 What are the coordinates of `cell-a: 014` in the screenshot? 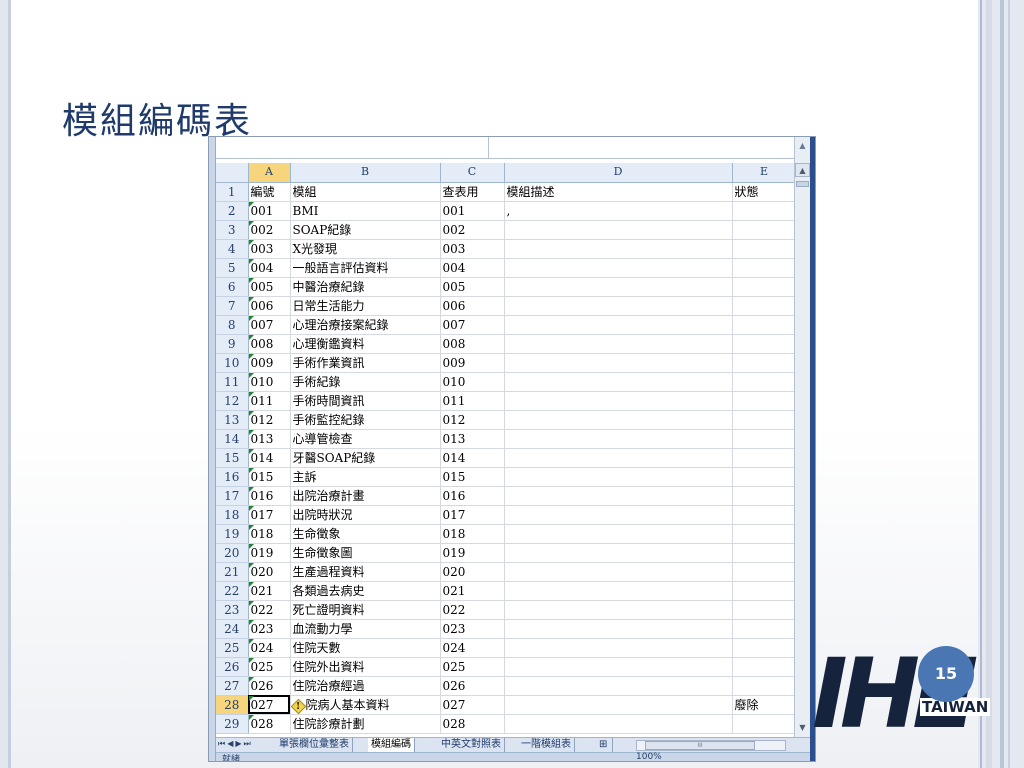 It's located at (269, 458).